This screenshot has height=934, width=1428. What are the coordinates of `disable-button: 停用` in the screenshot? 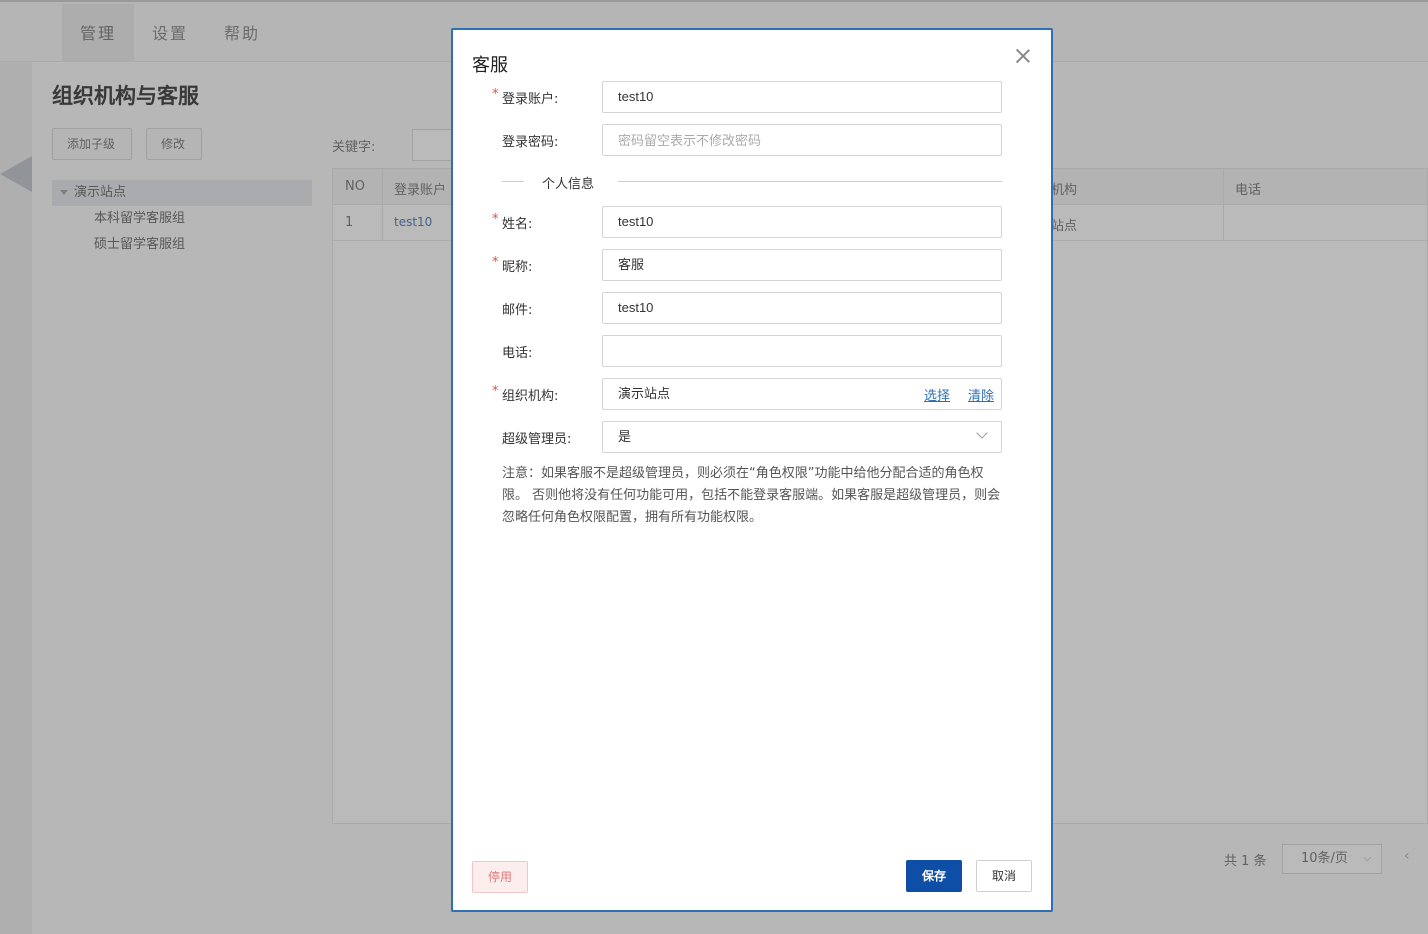 It's located at (500, 877).